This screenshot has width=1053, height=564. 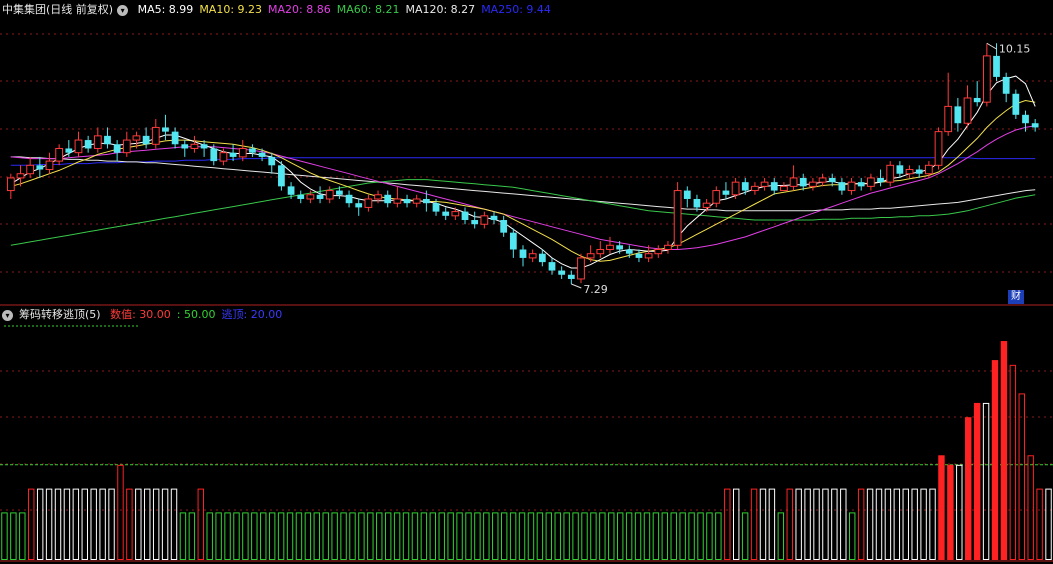 I want to click on finance-badge: 财, so click(x=1016, y=297).